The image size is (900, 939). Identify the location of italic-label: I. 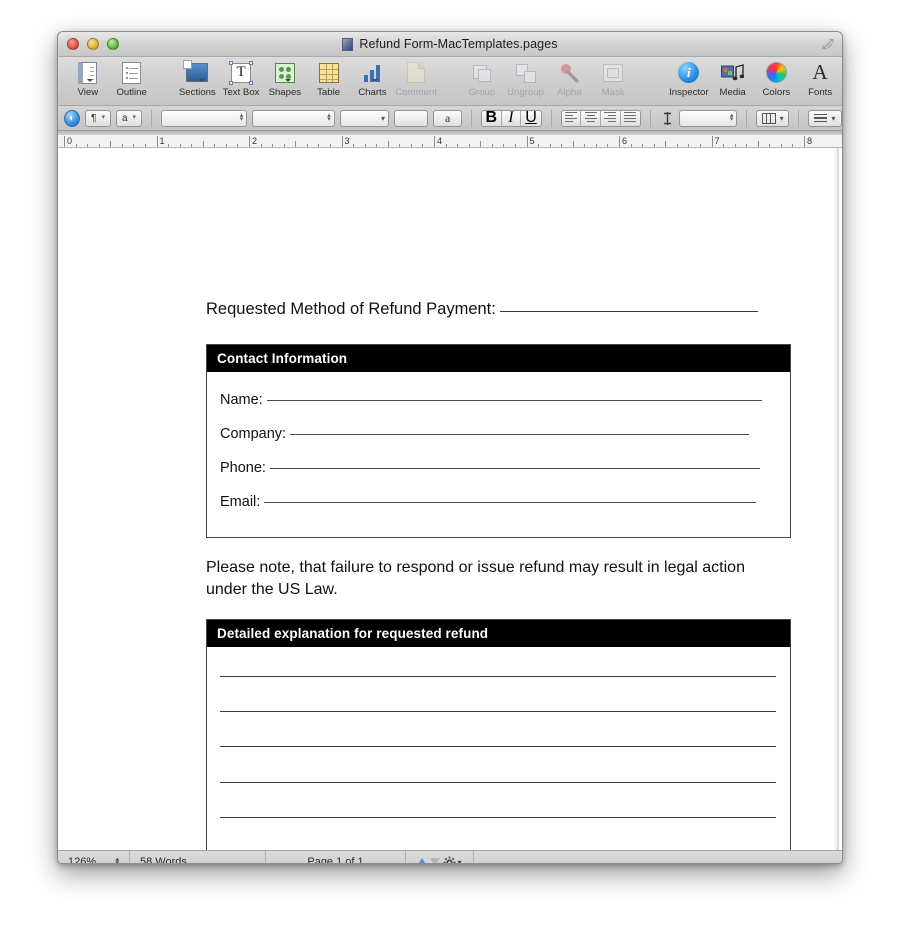
(511, 117).